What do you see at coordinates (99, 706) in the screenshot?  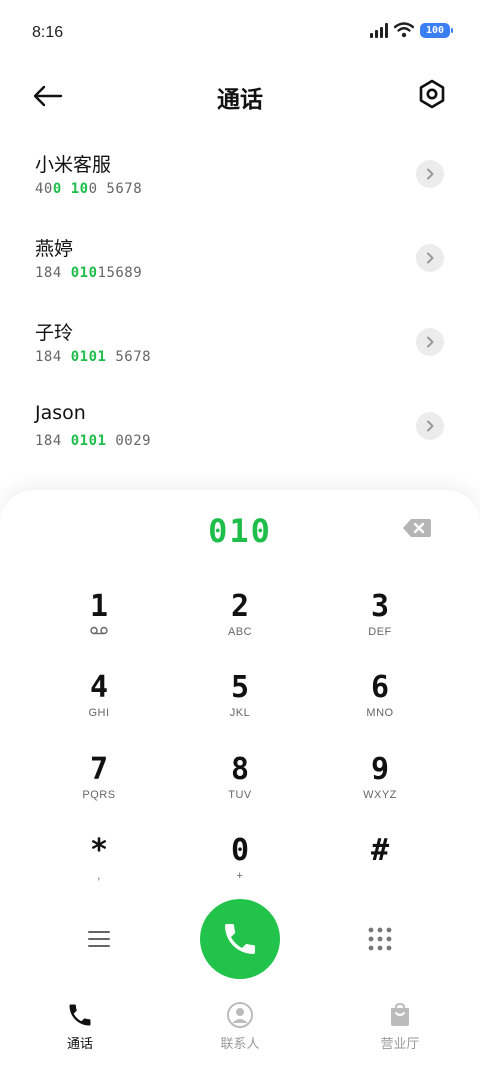 I see `dial-key-4: 4 GHI` at bounding box center [99, 706].